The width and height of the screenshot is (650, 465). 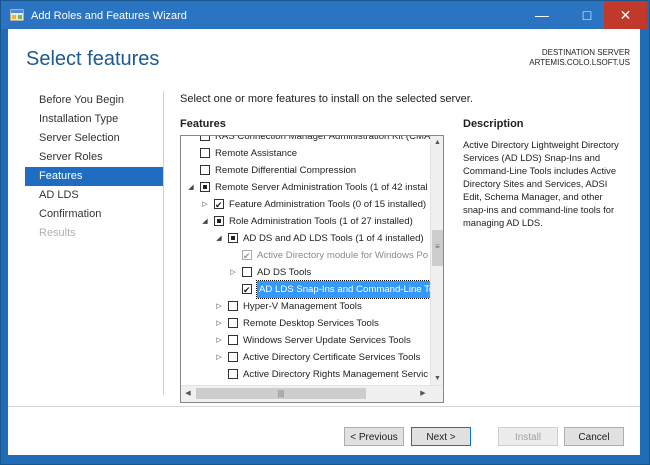 I want to click on nav-item-installation-type: Installation Type, so click(x=94, y=119).